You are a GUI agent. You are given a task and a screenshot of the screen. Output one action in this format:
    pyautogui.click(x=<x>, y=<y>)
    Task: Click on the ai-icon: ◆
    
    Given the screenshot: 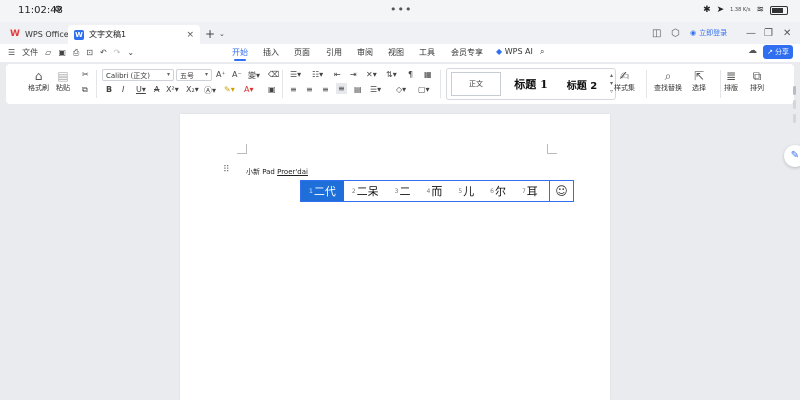 What is the action you would take?
    pyautogui.click(x=499, y=51)
    